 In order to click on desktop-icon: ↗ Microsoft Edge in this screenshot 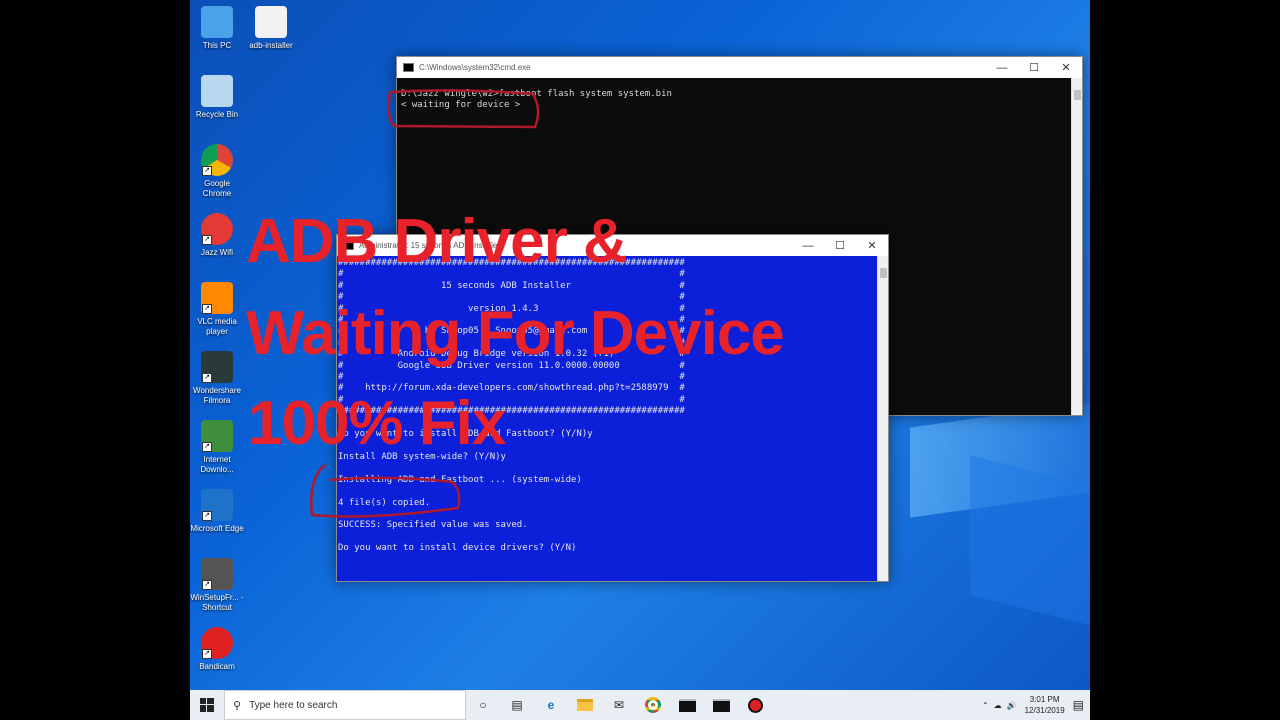, I will do `click(217, 511)`.